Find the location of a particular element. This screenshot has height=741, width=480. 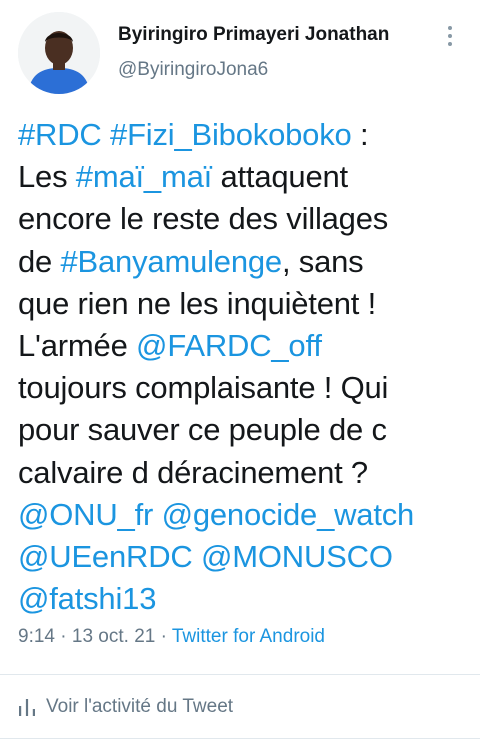

tweet-line: @UEenRDC @MONUSCO is located at coordinates (238, 557).